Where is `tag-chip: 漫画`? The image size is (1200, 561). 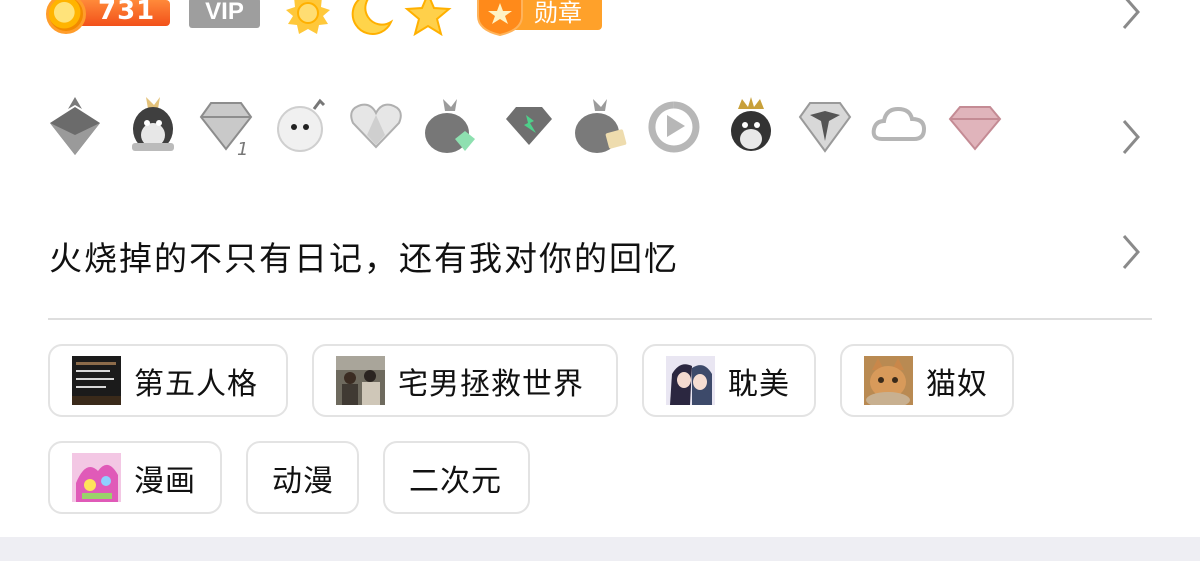
tag-chip: 漫画 is located at coordinates (135, 477).